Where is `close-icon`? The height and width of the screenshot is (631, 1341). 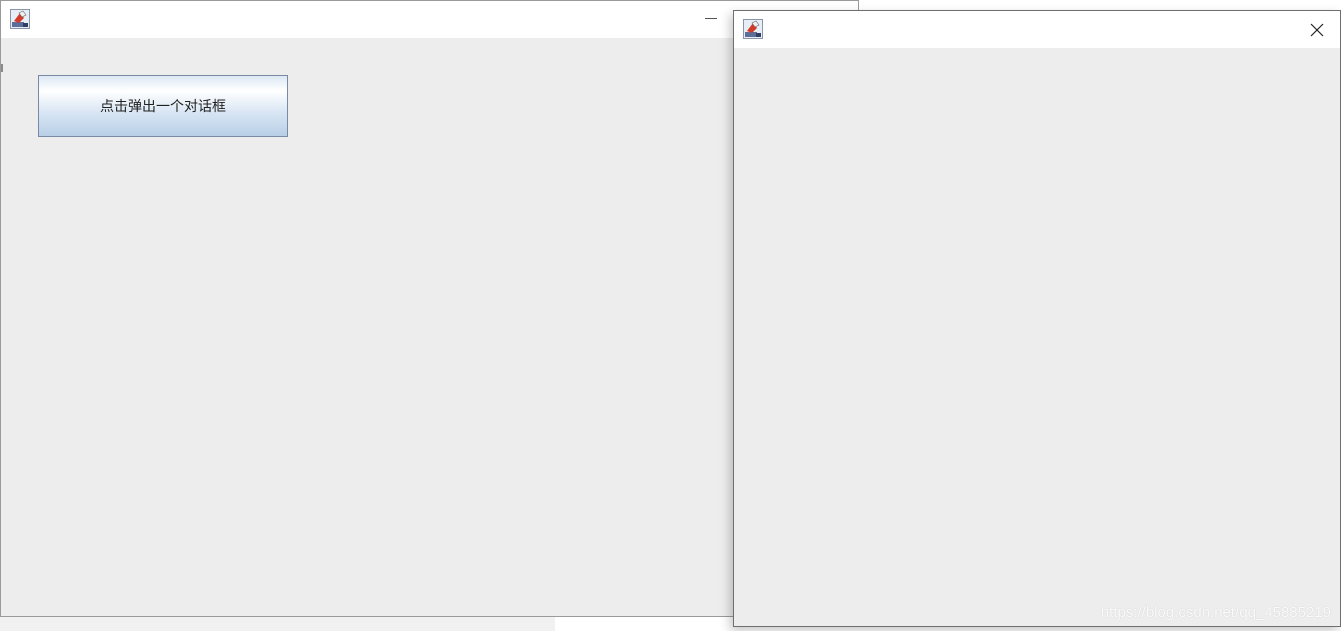
close-icon is located at coordinates (1317, 30).